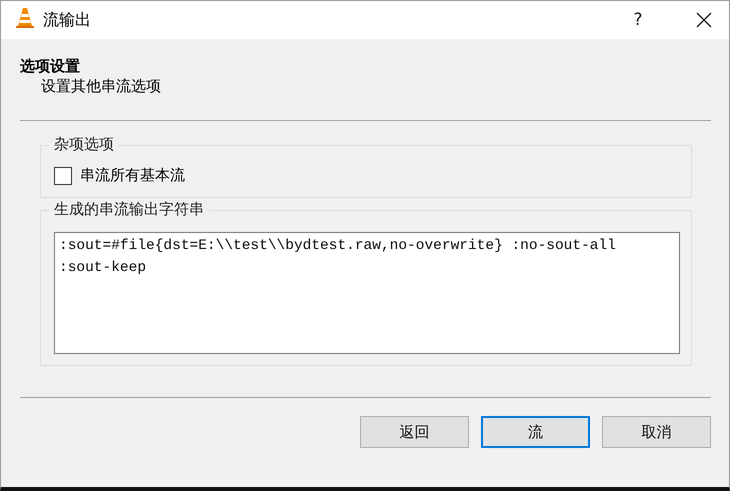 This screenshot has width=730, height=491. Describe the element at coordinates (63, 175) in the screenshot. I see `checkbox` at that location.